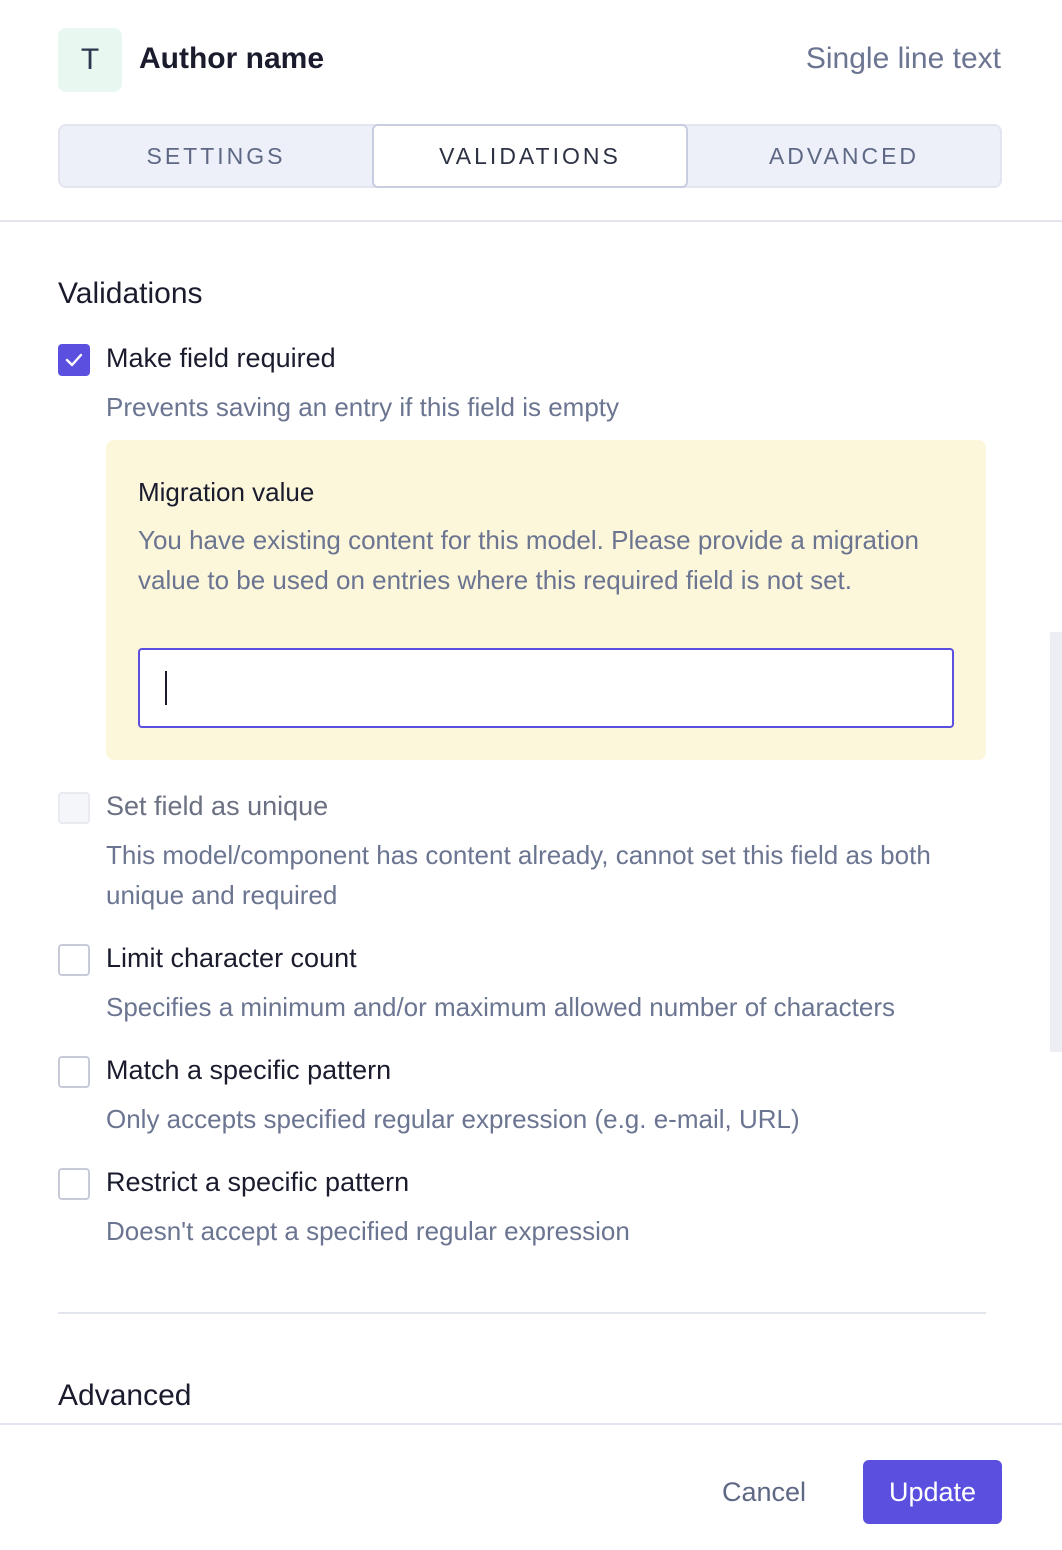  I want to click on cancel-button: Cancel, so click(764, 1492).